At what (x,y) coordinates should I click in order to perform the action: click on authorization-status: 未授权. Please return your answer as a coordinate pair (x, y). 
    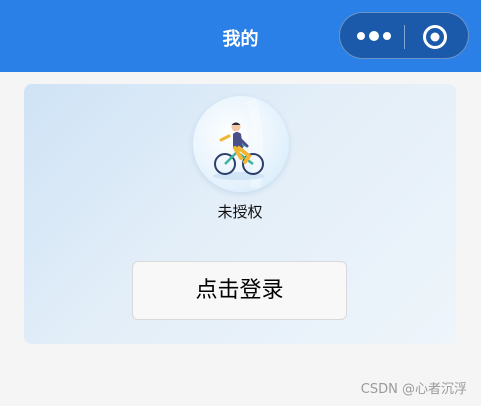
    Looking at the image, I should click on (240, 212).